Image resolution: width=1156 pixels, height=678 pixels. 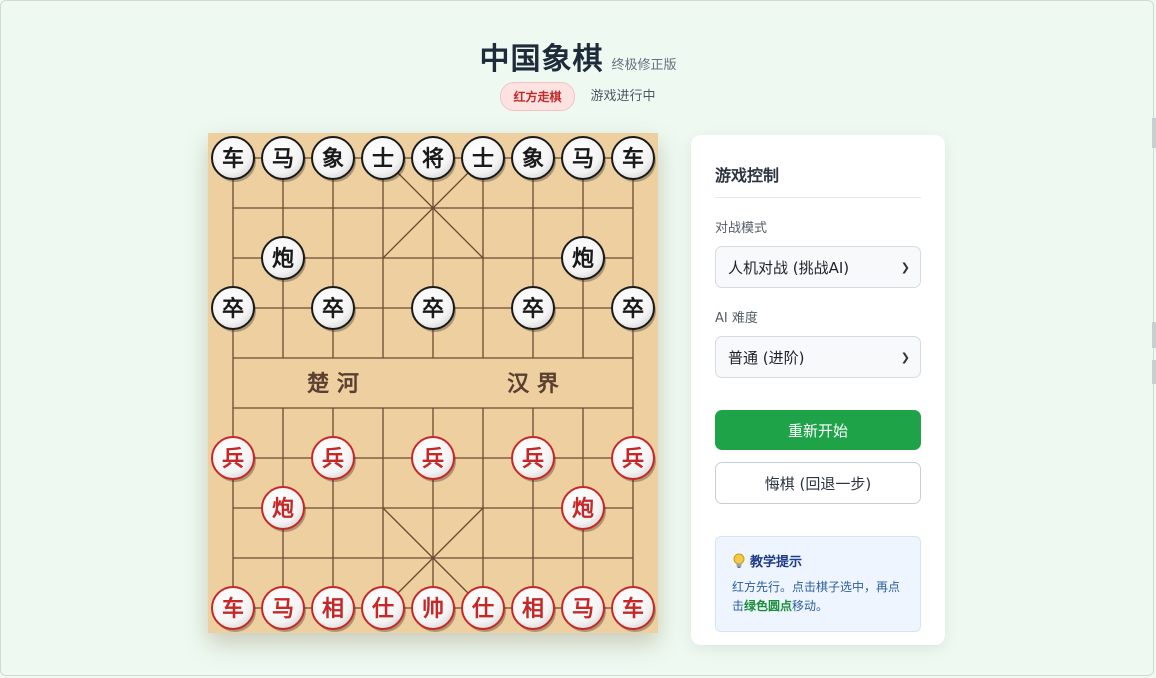 I want to click on piece-label: 帅, so click(x=433, y=609).